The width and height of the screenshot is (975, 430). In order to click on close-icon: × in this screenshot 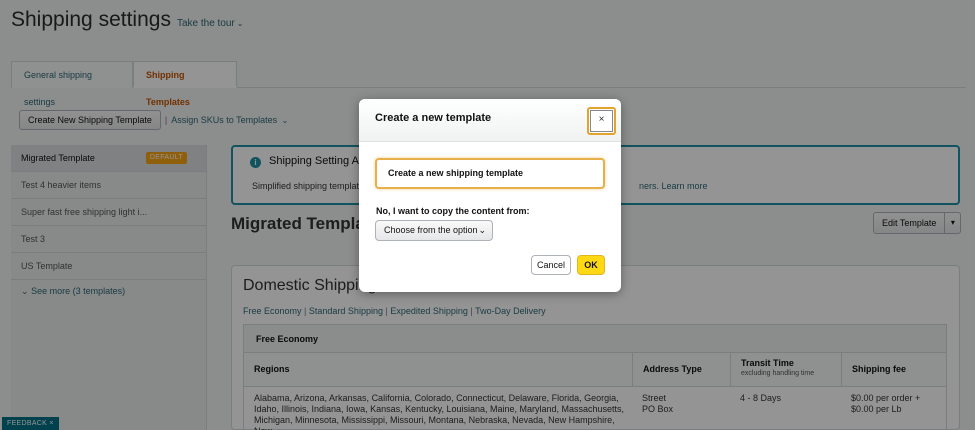, I will do `click(601, 121)`.